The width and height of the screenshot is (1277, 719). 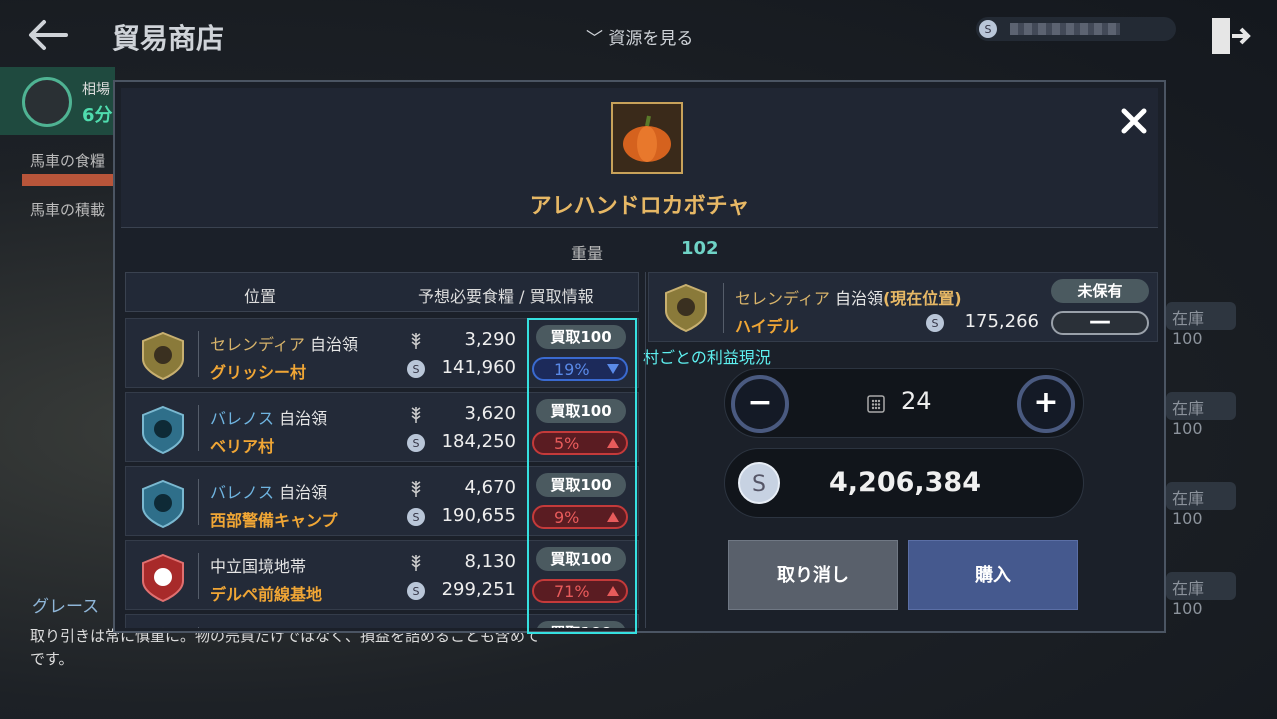 What do you see at coordinates (490, 561) in the screenshot?
I see `row-food: 8,130` at bounding box center [490, 561].